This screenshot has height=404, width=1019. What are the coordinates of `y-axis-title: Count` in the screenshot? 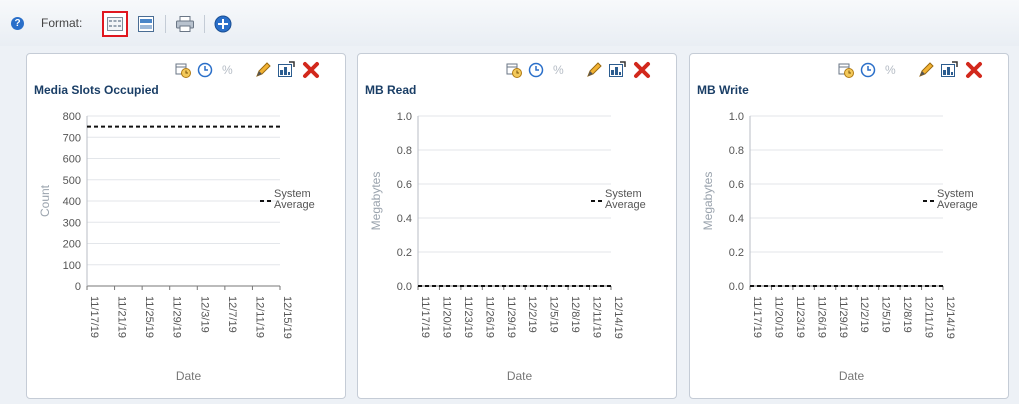 It's located at (45, 200).